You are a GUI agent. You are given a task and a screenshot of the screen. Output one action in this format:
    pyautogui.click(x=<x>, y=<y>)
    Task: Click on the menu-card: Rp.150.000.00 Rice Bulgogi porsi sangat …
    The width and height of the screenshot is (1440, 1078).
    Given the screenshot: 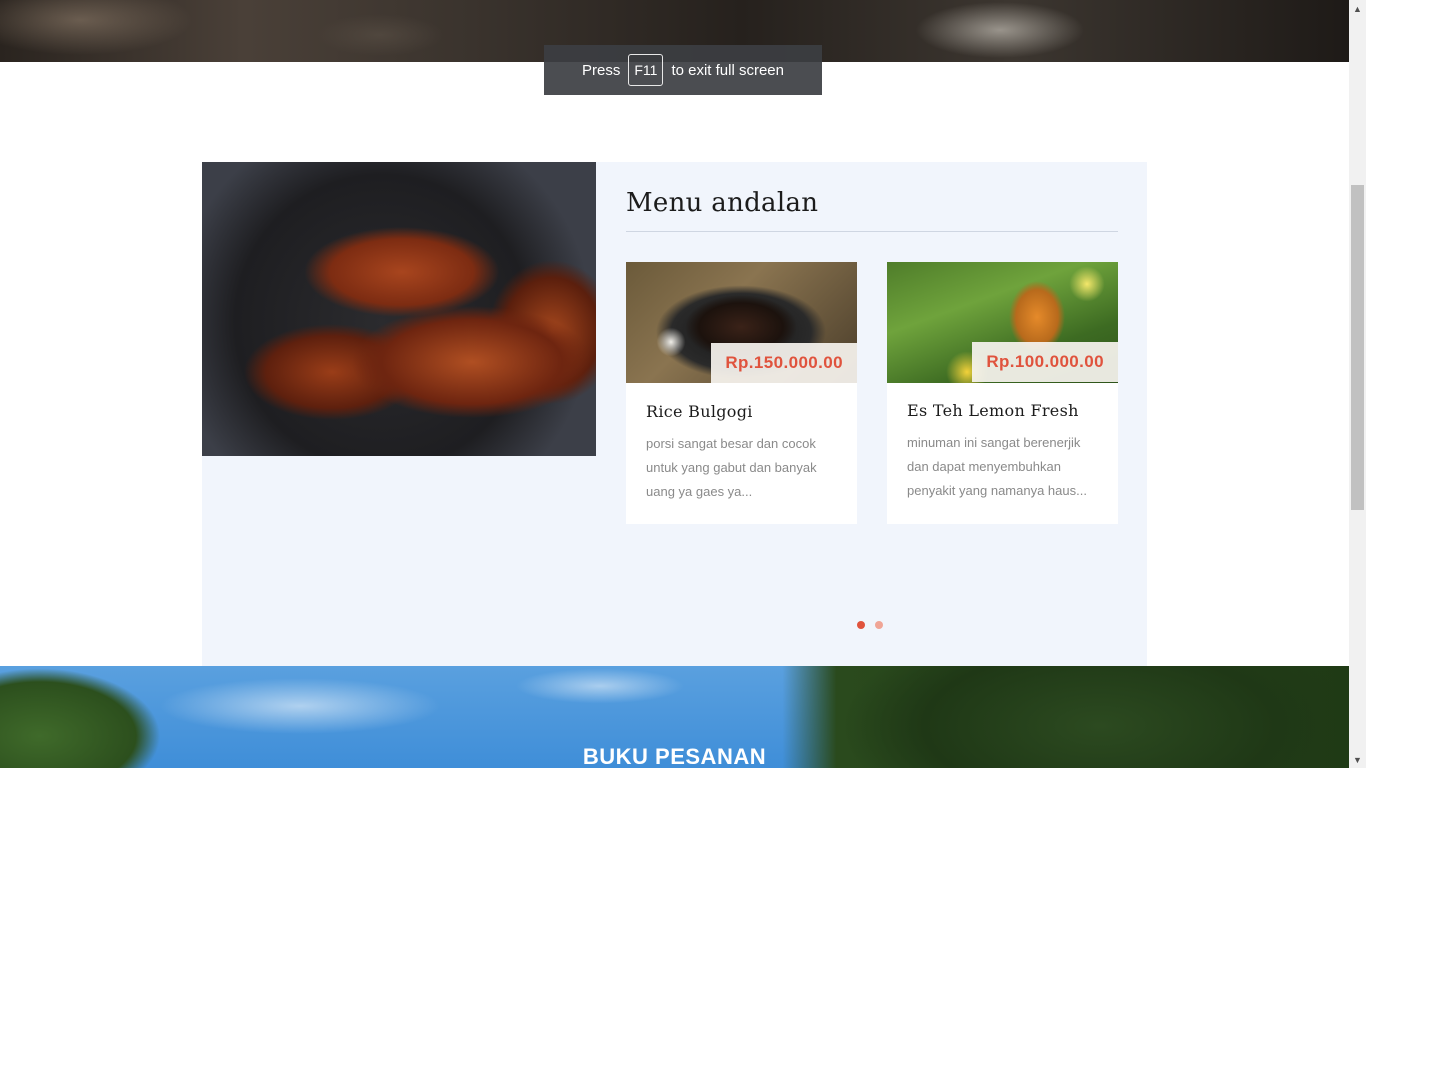 What is the action you would take?
    pyautogui.click(x=741, y=393)
    